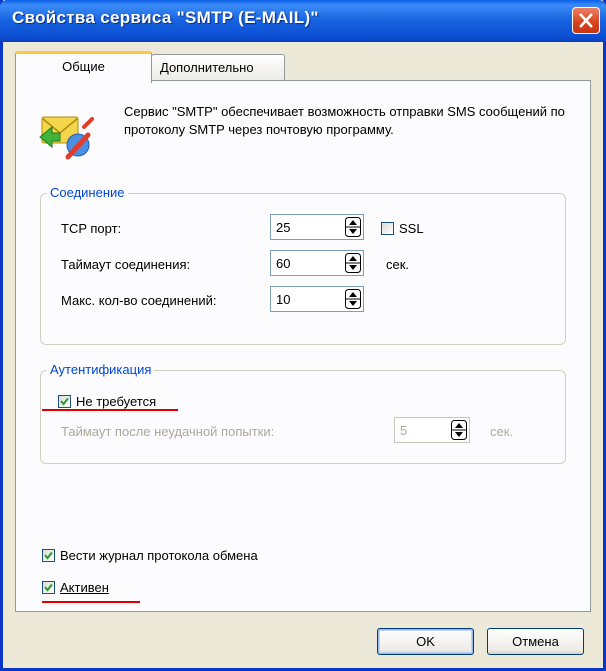  I want to click on tcp-port-value: 25, so click(283, 227).